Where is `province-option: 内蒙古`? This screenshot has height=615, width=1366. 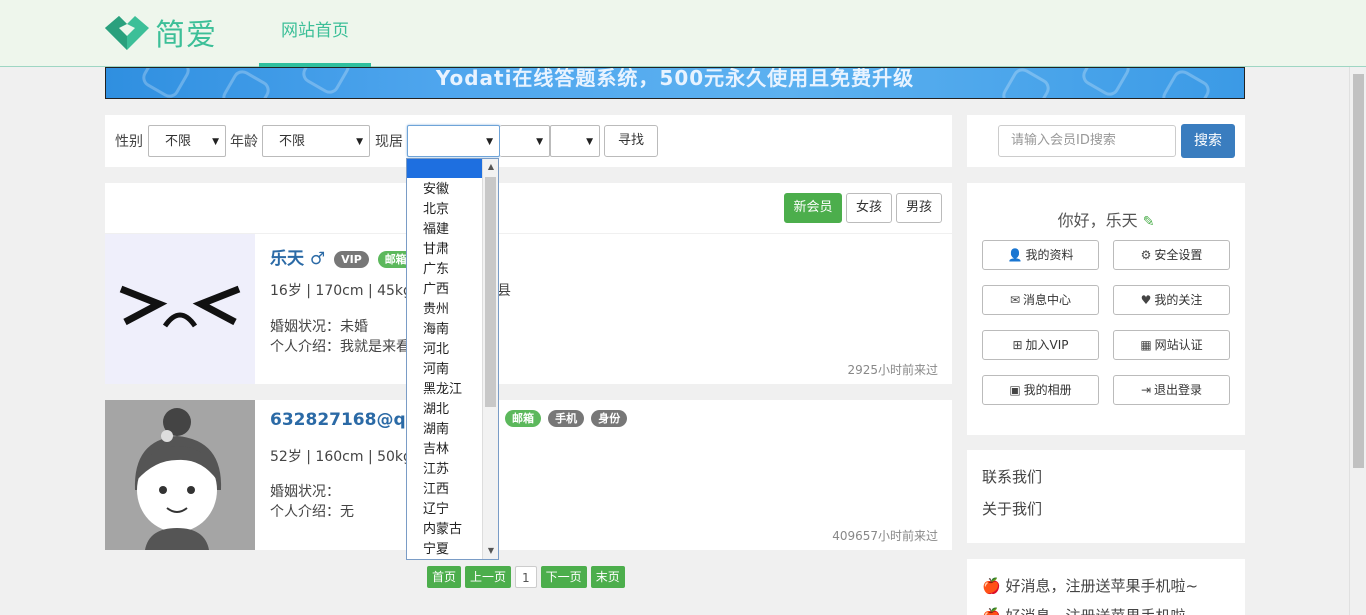
province-option: 内蒙古 is located at coordinates (442, 530).